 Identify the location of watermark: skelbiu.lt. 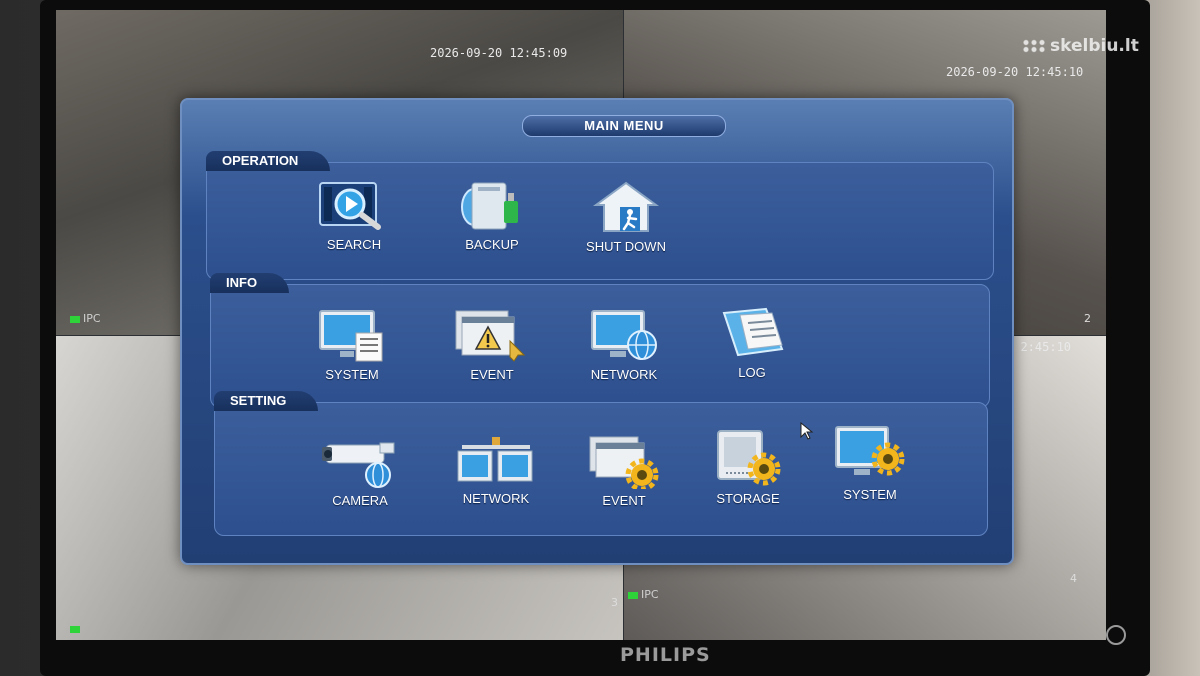
(1080, 46).